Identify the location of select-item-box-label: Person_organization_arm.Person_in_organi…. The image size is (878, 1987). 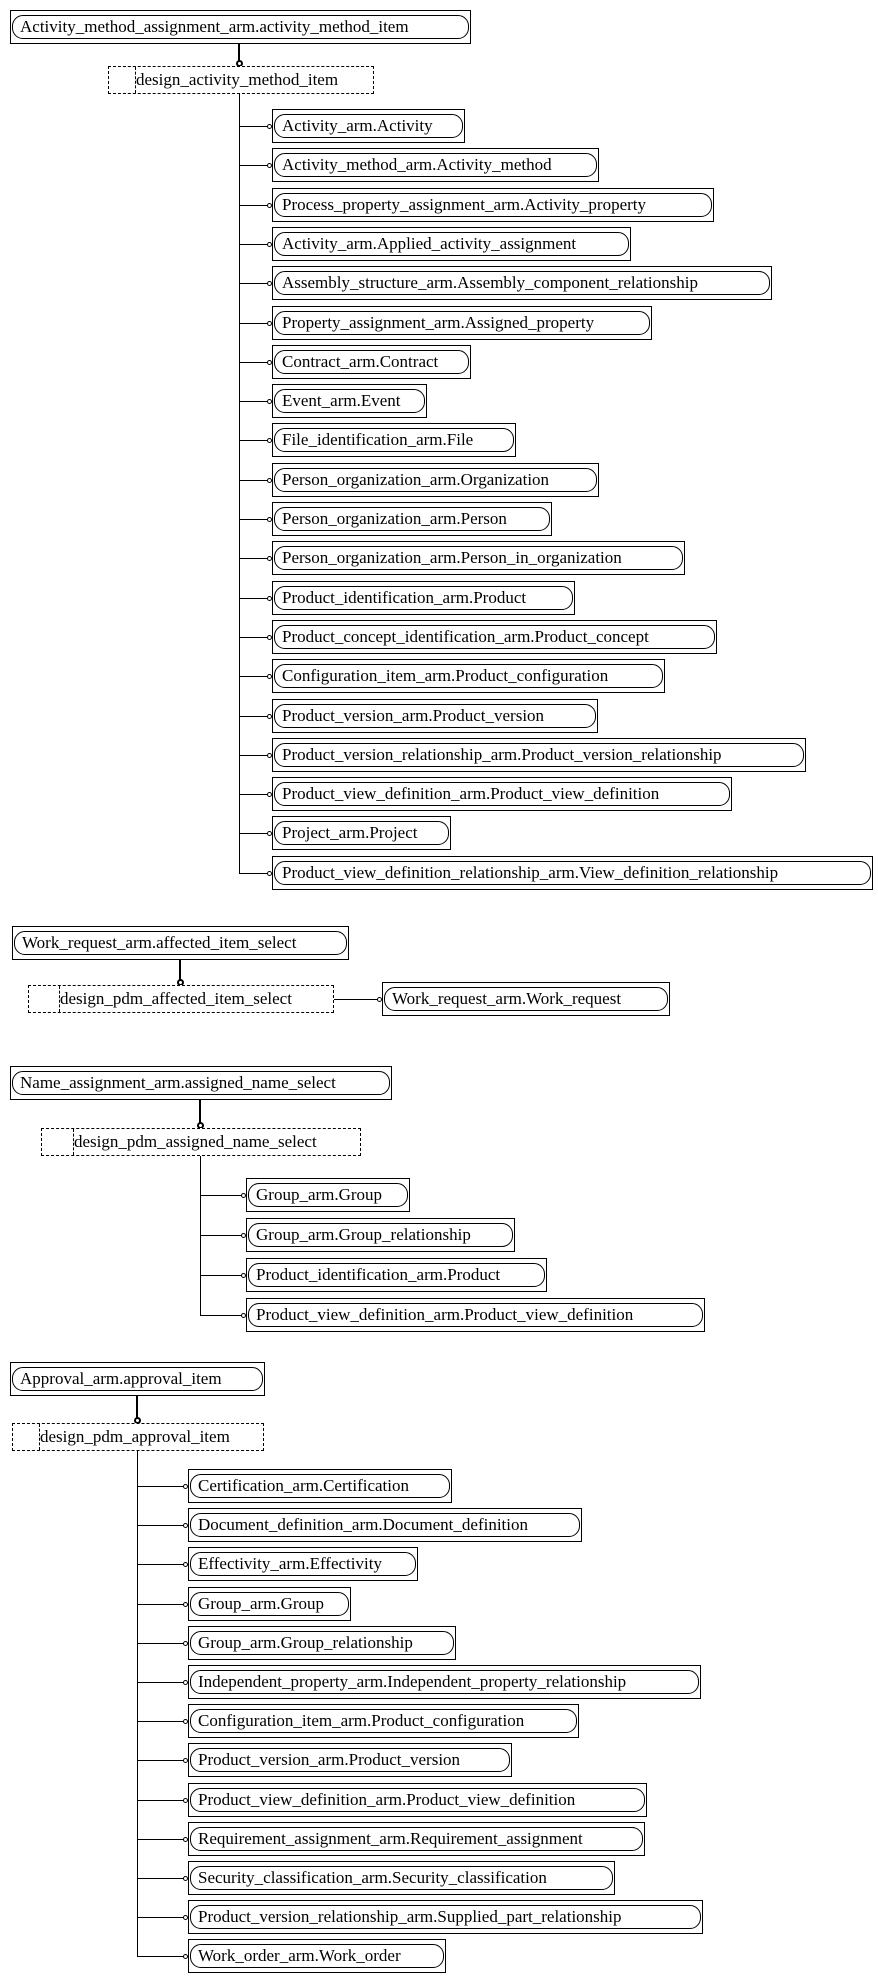
(478, 558).